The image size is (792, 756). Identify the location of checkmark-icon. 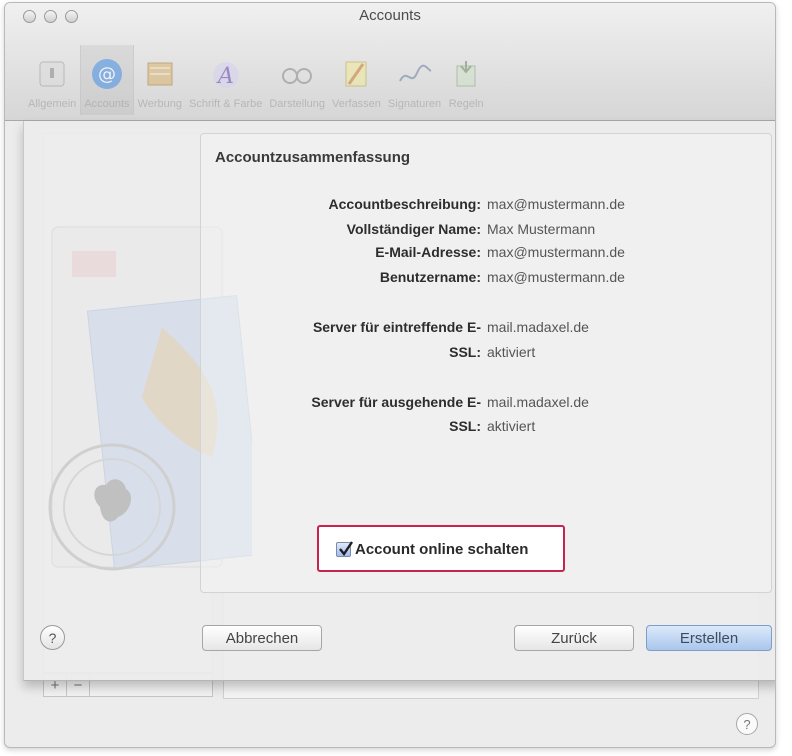
(346, 549).